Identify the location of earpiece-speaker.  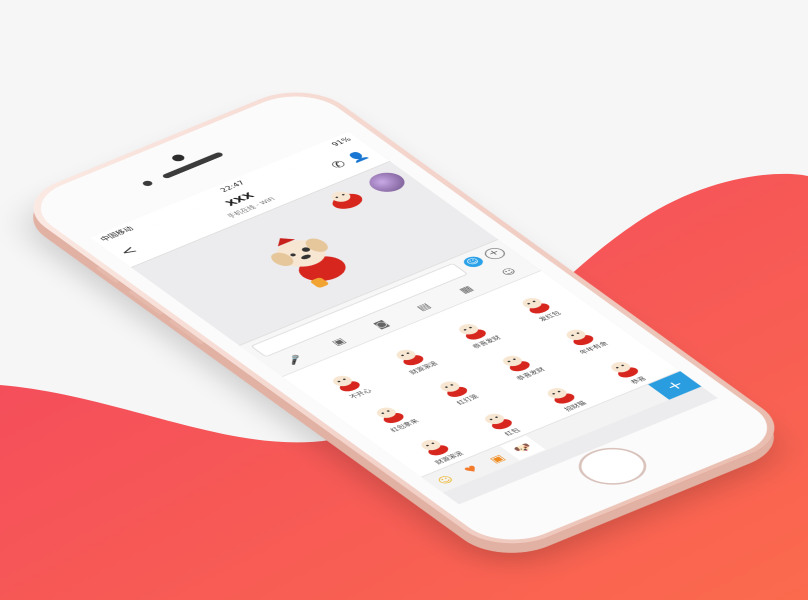
(193, 165).